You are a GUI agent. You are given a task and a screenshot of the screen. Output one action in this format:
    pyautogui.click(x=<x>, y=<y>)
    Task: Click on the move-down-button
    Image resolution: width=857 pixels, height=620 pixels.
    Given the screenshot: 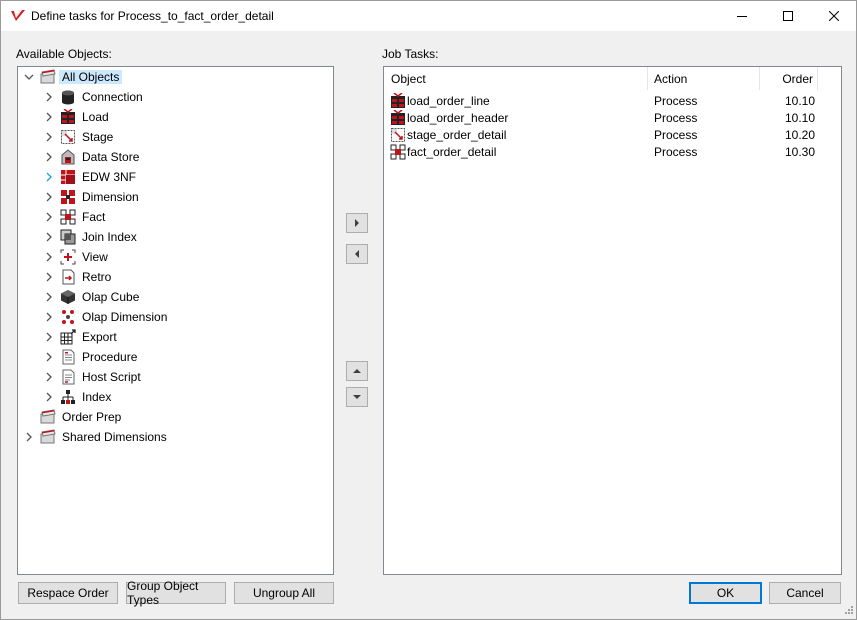 What is the action you would take?
    pyautogui.click(x=357, y=397)
    